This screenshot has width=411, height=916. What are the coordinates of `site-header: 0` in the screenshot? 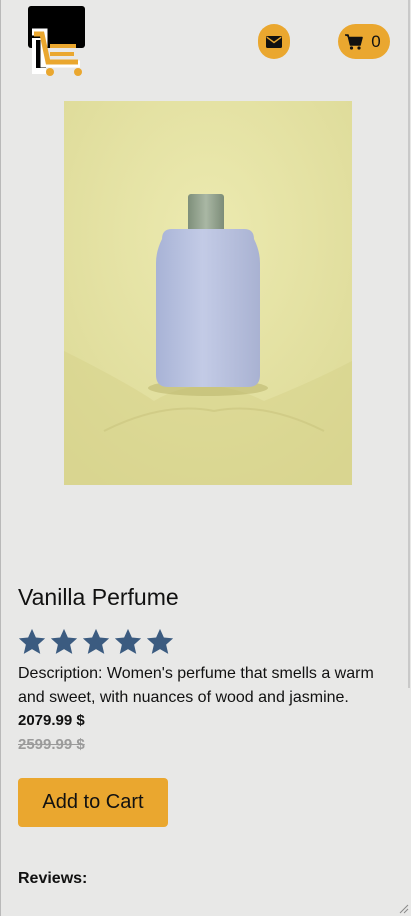 It's located at (206, 43).